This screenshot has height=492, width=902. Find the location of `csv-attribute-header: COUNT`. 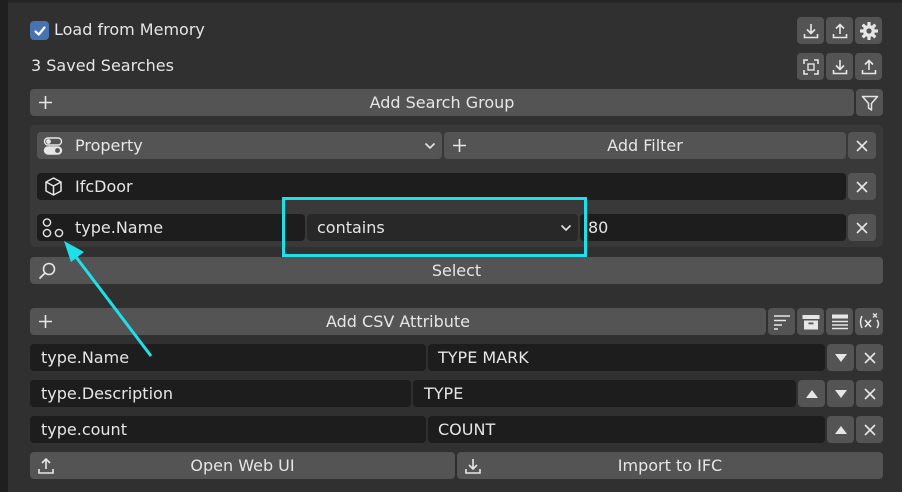

csv-attribute-header: COUNT is located at coordinates (467, 429).